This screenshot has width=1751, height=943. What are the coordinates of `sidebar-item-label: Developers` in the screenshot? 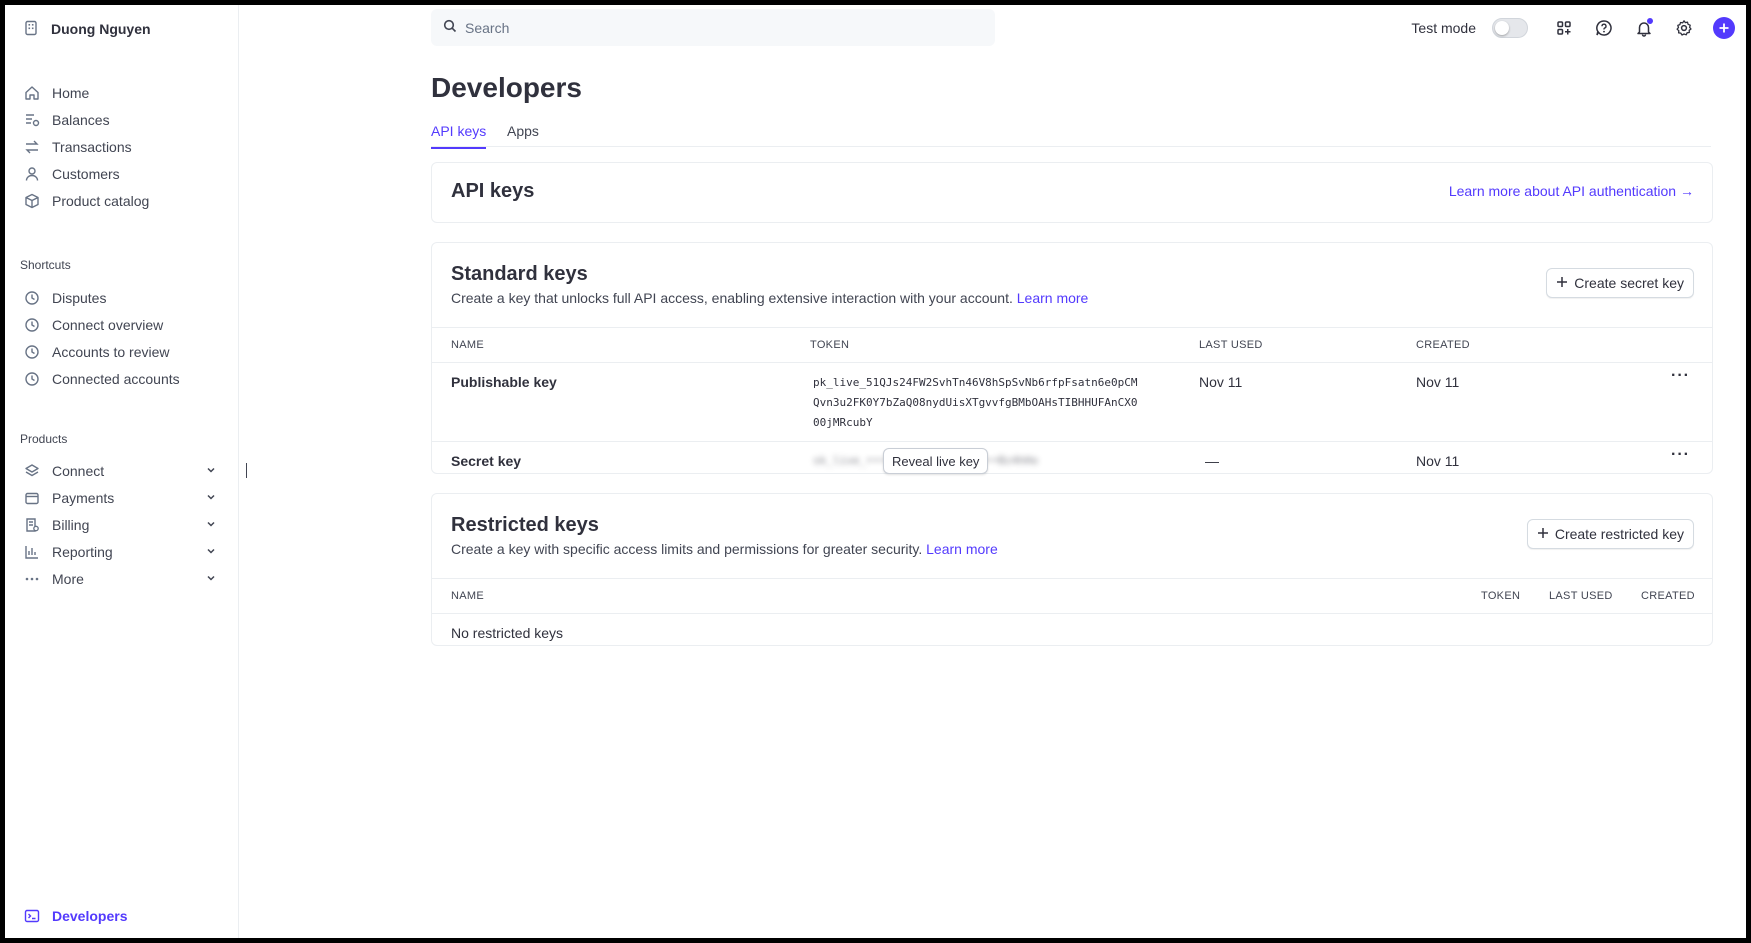 It's located at (90, 916).